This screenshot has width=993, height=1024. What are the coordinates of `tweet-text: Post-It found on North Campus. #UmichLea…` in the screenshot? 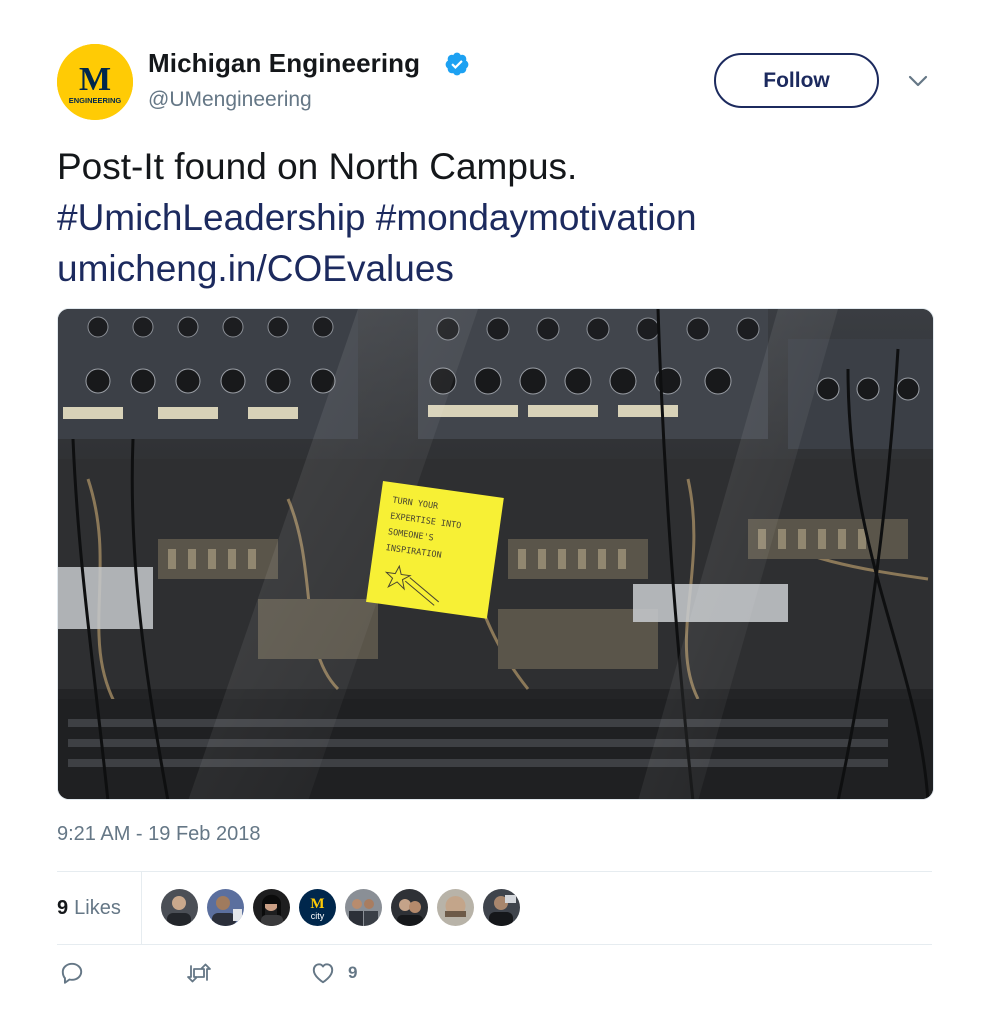 It's located at (507, 217).